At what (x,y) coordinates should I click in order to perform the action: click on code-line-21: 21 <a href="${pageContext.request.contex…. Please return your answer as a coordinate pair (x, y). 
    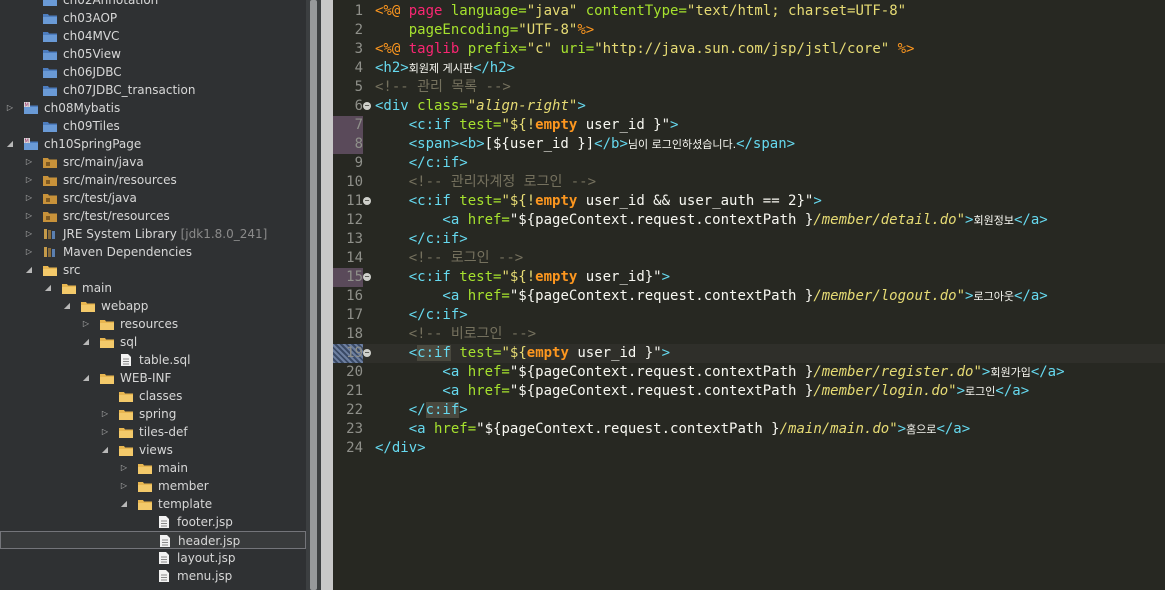
    Looking at the image, I should click on (749, 391).